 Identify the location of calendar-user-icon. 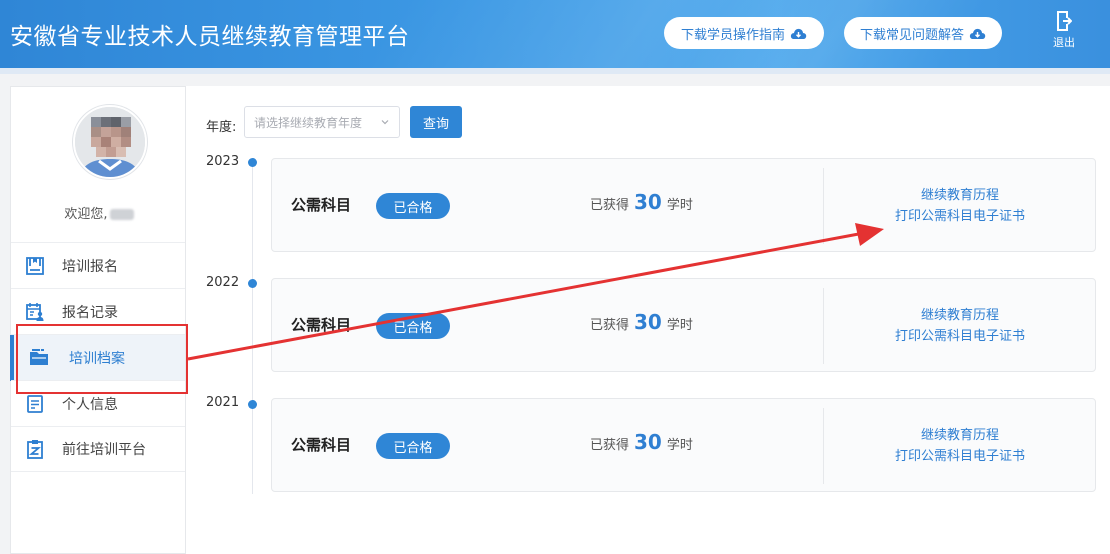
(35, 311).